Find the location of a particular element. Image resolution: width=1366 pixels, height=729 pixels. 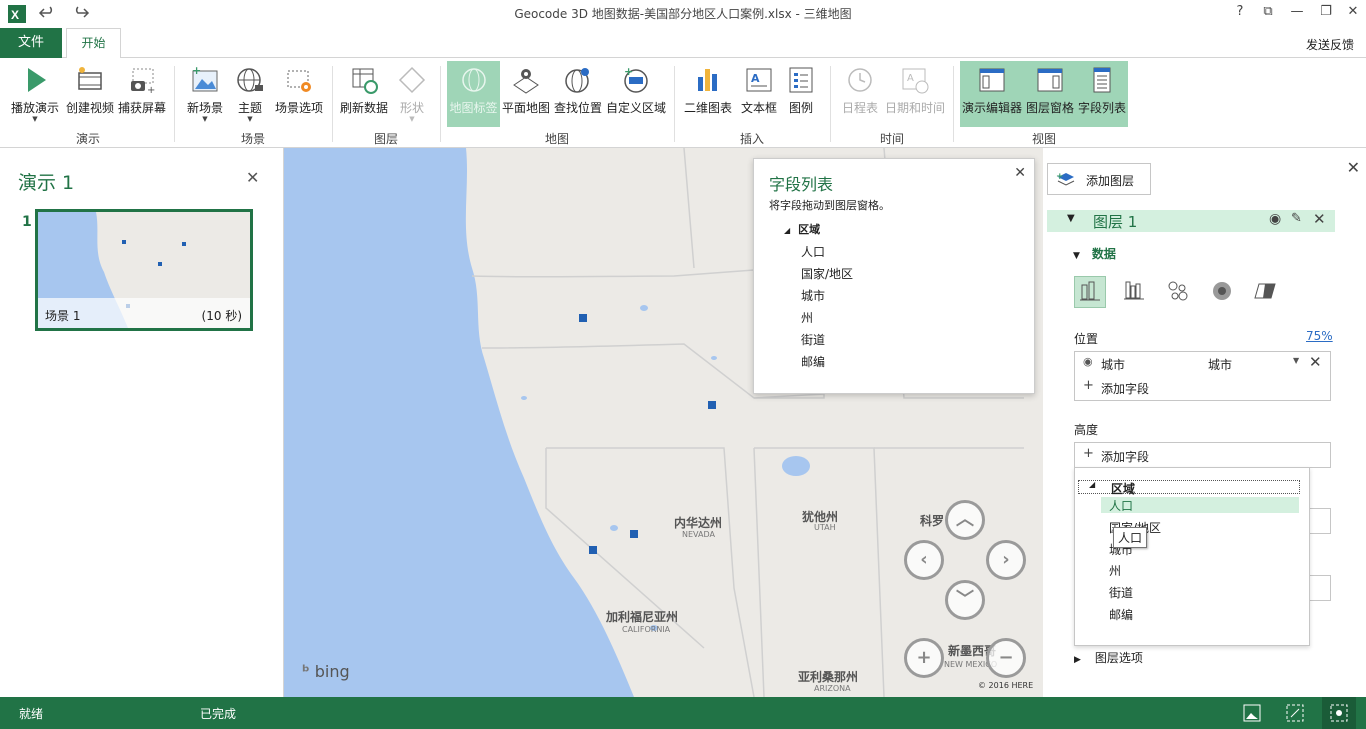

location-field-well: ◉ 城市 城市 ▼ ✕ + 添加字段 is located at coordinates (1202, 376).